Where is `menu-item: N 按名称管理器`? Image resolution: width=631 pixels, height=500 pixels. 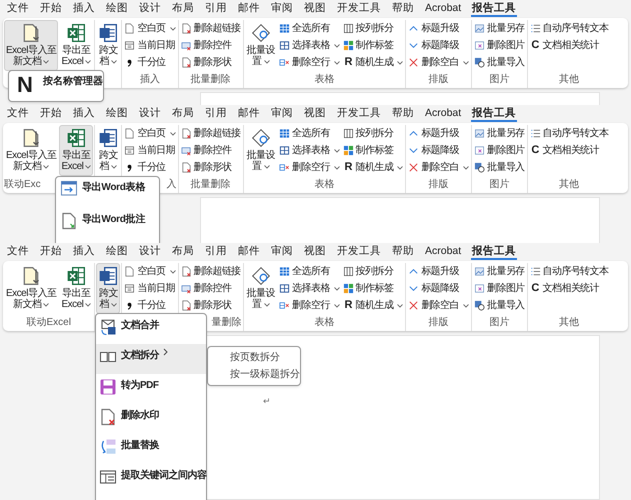 menu-item: N 按名称管理器 is located at coordinates (56, 84).